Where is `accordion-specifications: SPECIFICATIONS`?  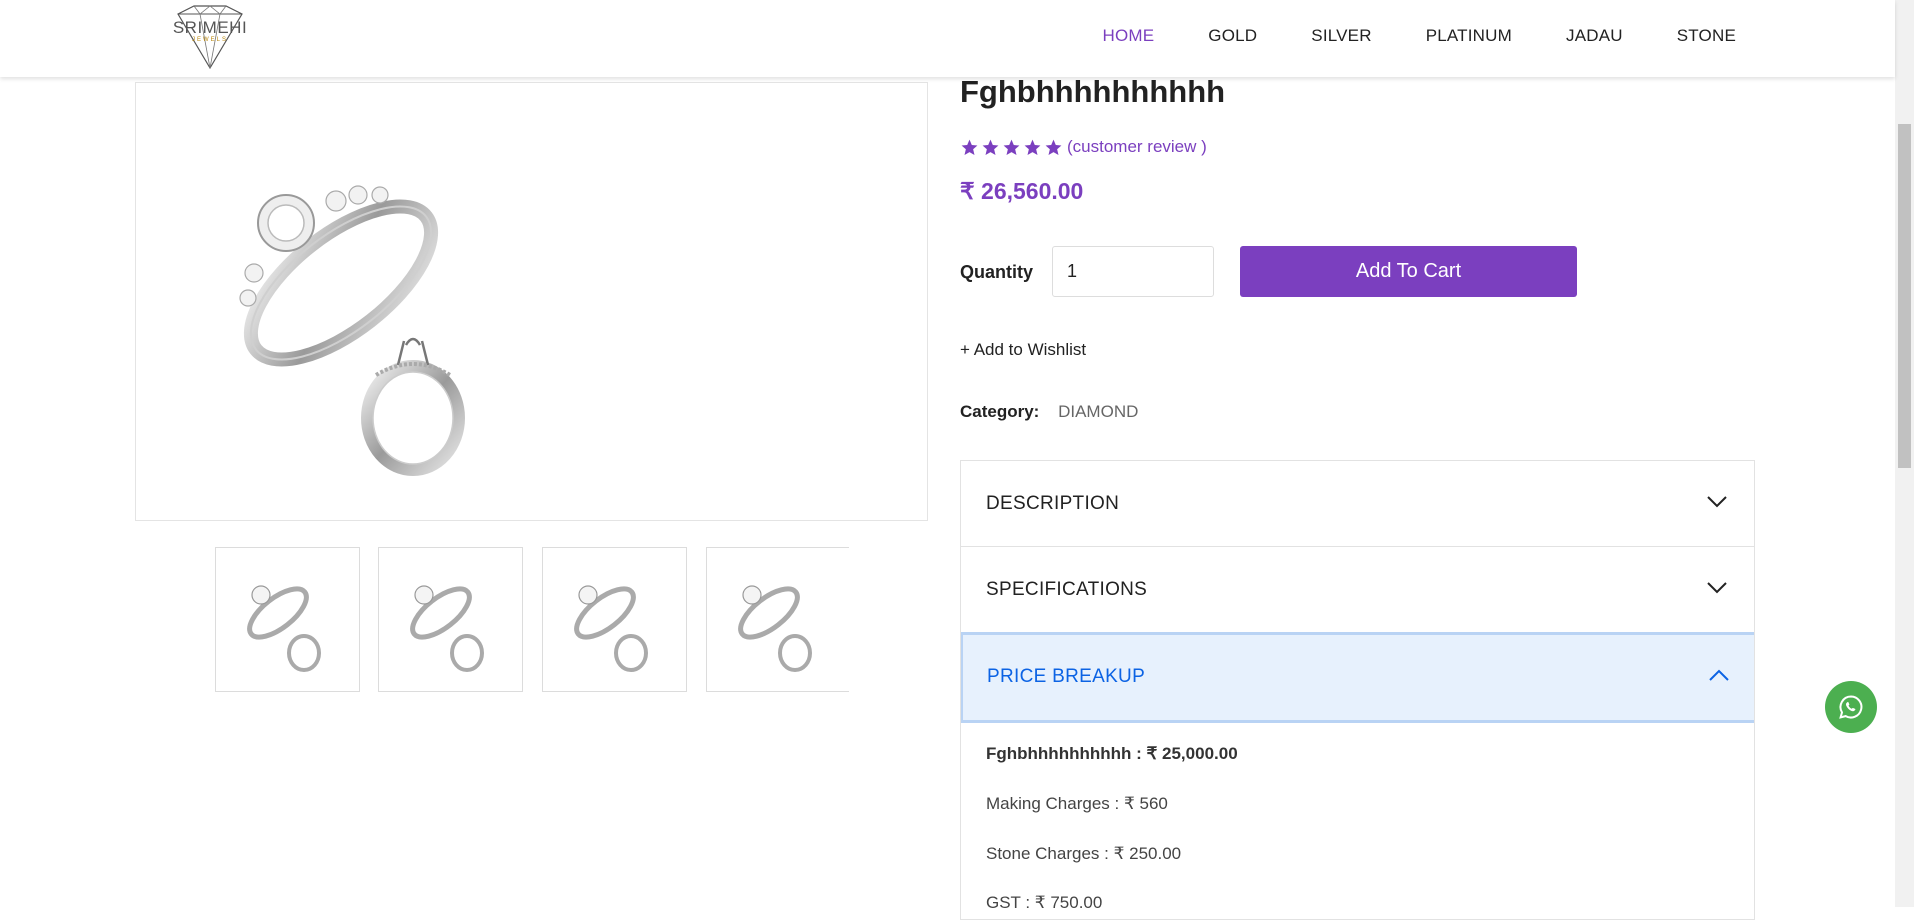
accordion-specifications: SPECIFICATIONS is located at coordinates (1357, 590).